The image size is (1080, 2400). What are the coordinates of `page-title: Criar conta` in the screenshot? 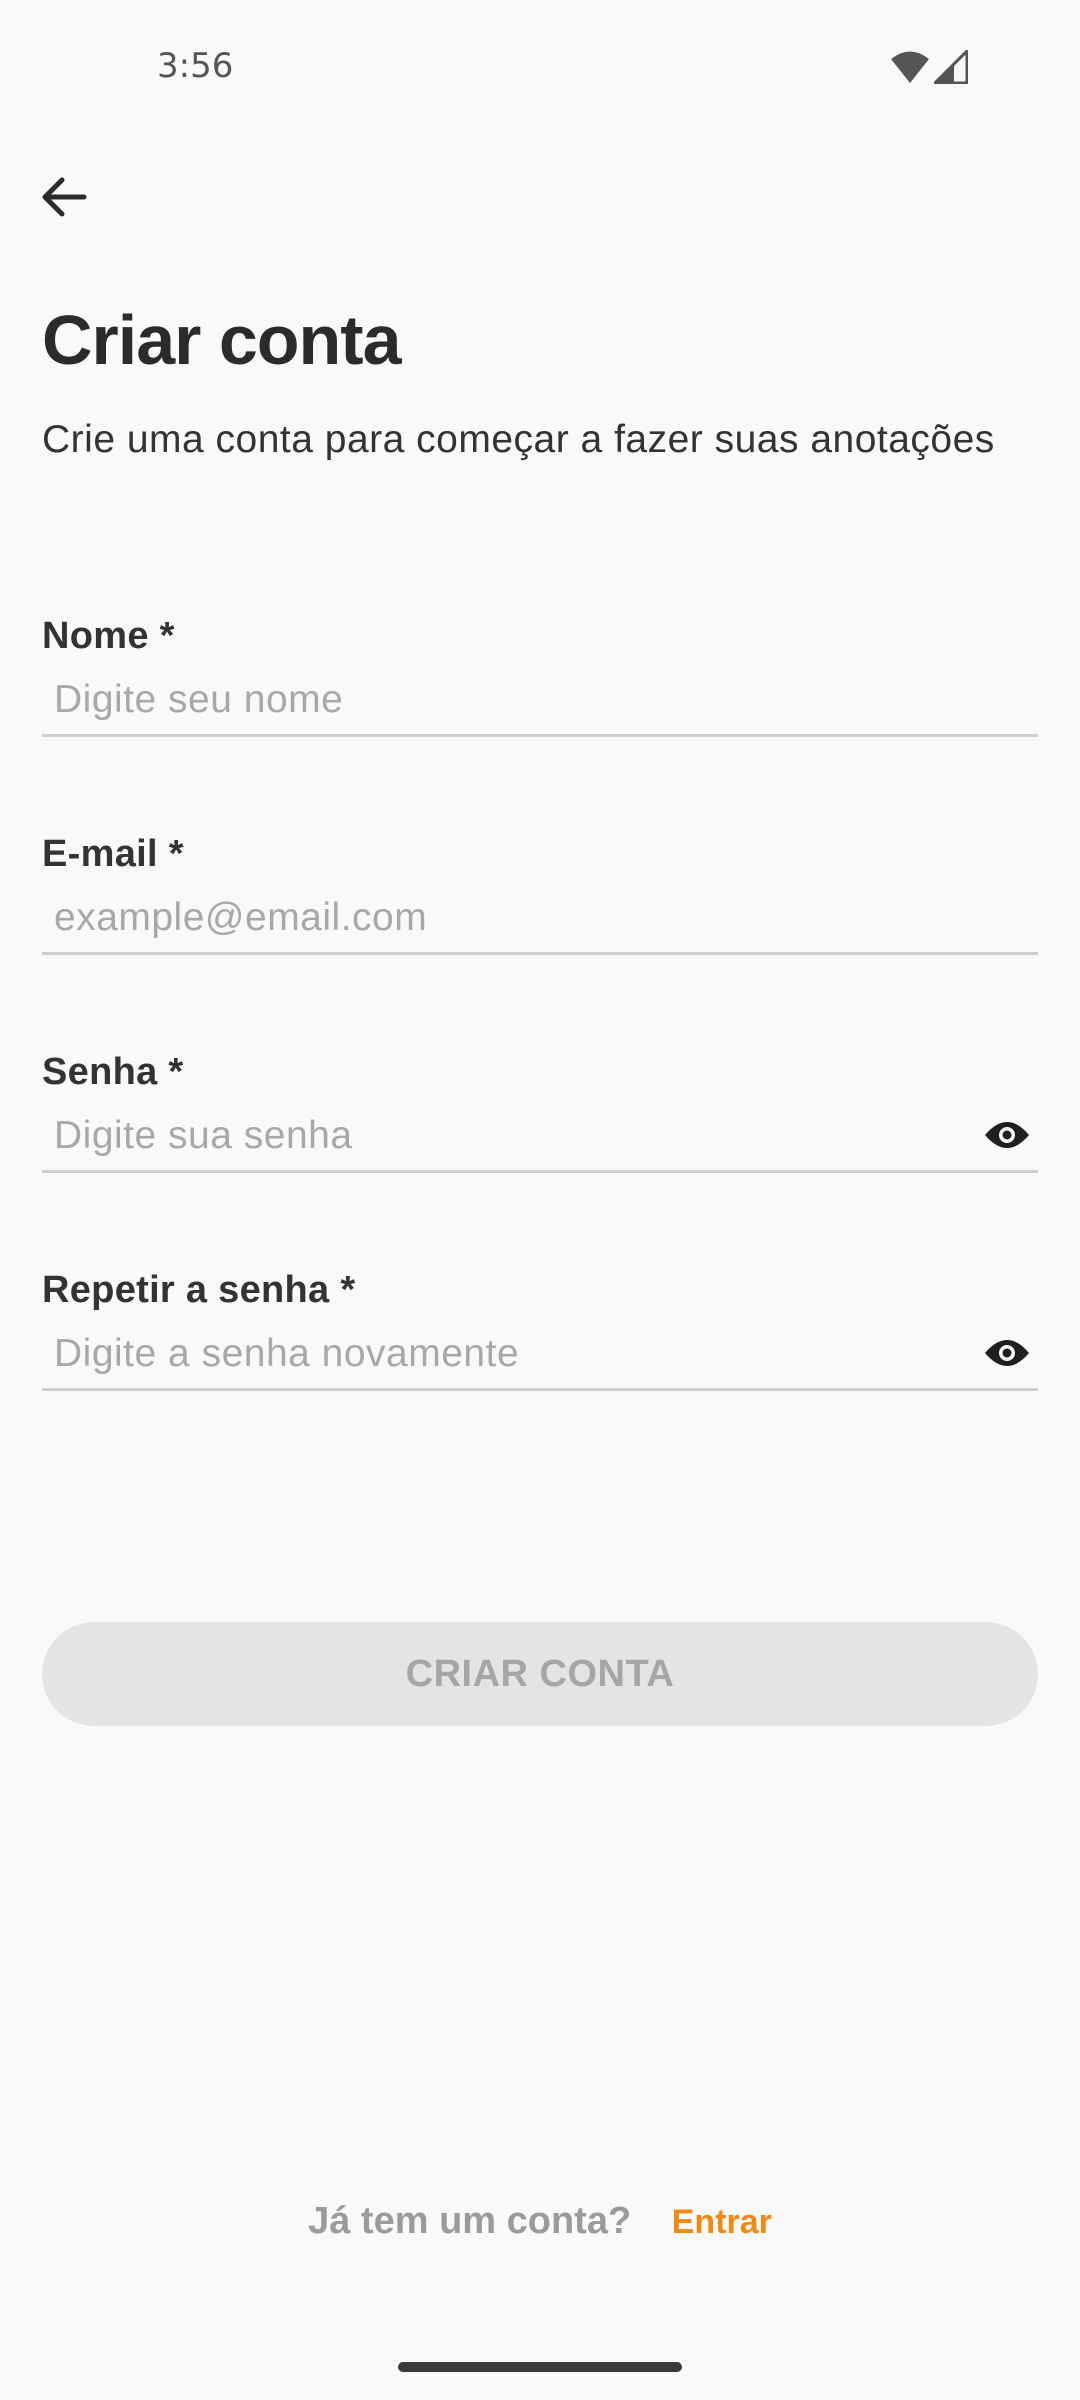 It's located at (222, 340).